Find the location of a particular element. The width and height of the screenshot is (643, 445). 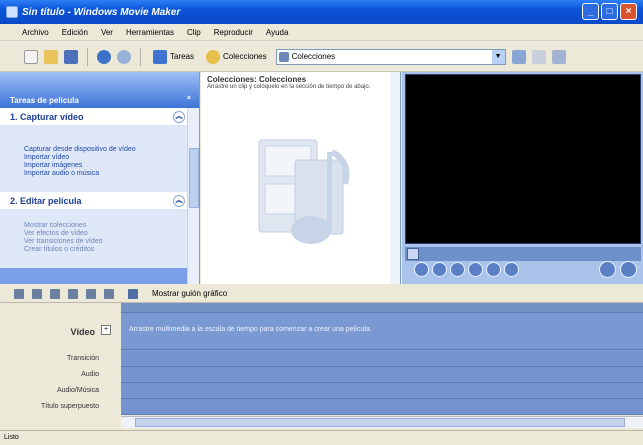

edit-section-title: 2. Editar película is located at coordinates (46, 200).